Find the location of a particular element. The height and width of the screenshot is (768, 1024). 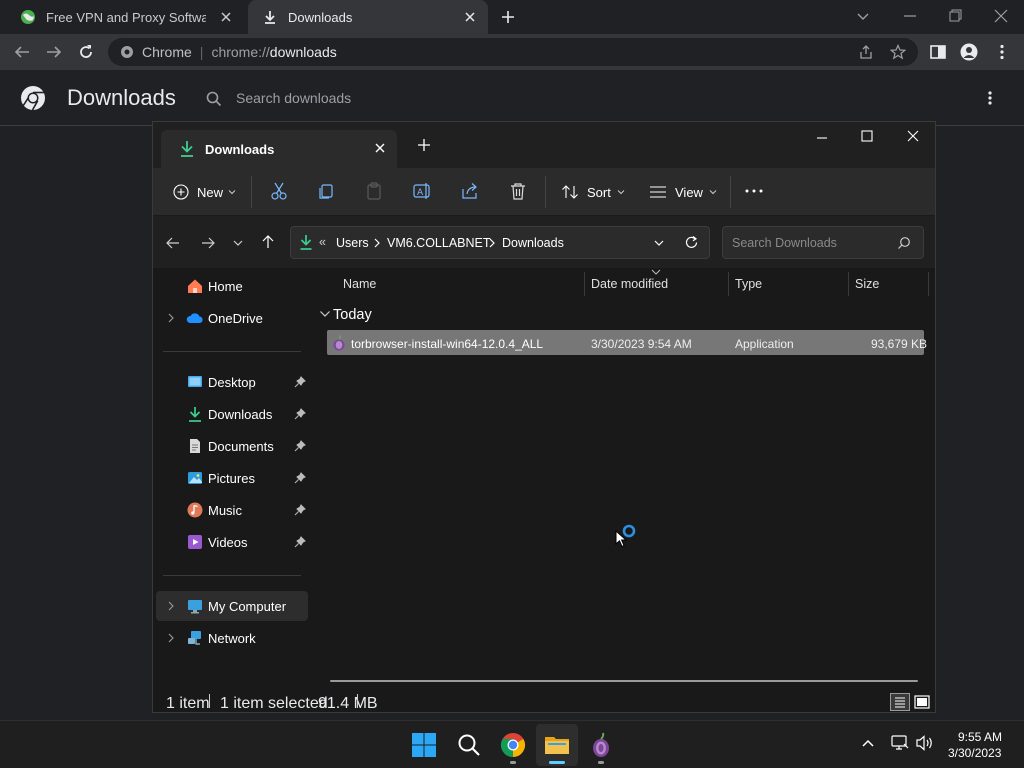

side-panel-icon is located at coordinates (938, 52).